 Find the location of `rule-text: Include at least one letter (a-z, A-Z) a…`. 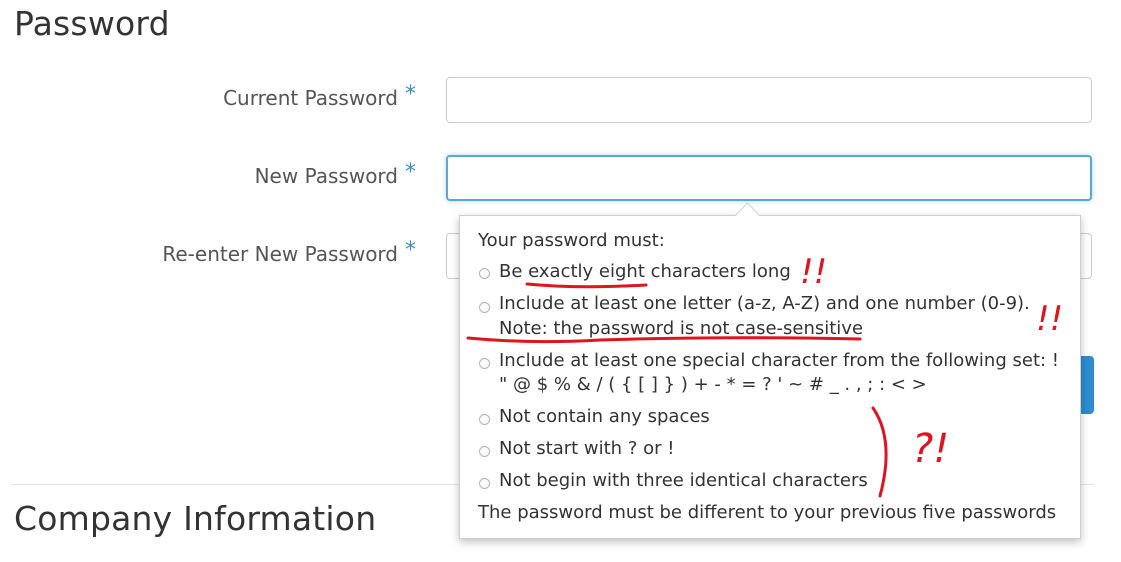

rule-text: Include at least one letter (a-z, A-Z) a… is located at coordinates (764, 303).